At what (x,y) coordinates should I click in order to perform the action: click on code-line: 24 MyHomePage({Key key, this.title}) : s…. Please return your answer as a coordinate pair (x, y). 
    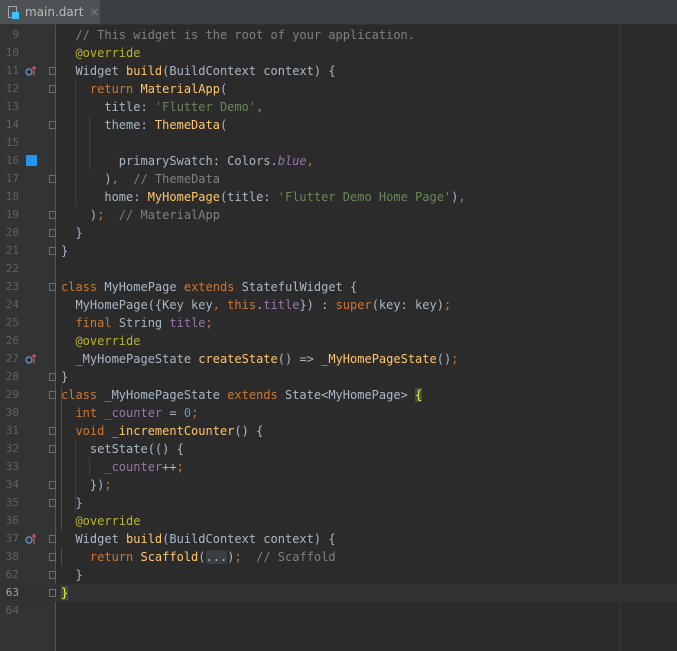
    Looking at the image, I should click on (338, 305).